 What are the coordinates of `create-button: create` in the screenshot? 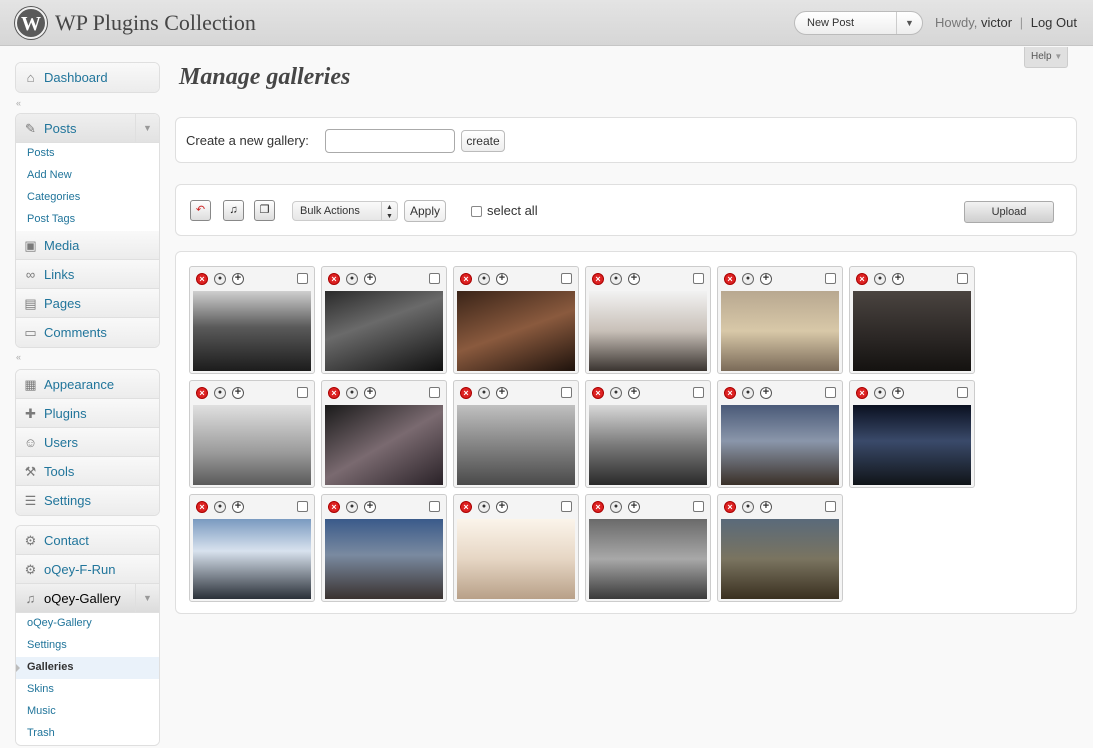 It's located at (483, 141).